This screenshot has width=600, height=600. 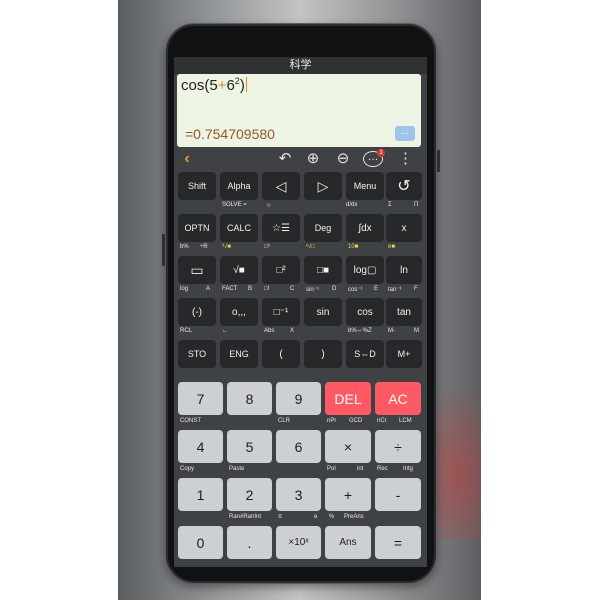 What do you see at coordinates (356, 421) in the screenshot?
I see `label-gcd: GCD` at bounding box center [356, 421].